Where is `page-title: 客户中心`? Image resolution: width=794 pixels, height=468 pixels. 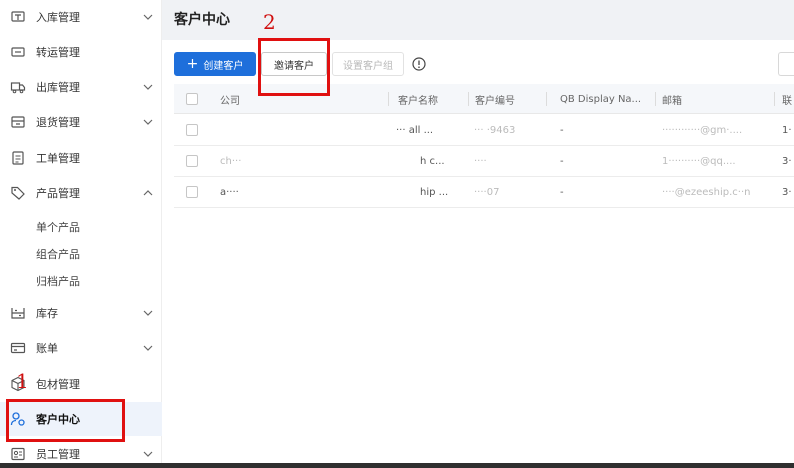 page-title: 客户中心 is located at coordinates (202, 20).